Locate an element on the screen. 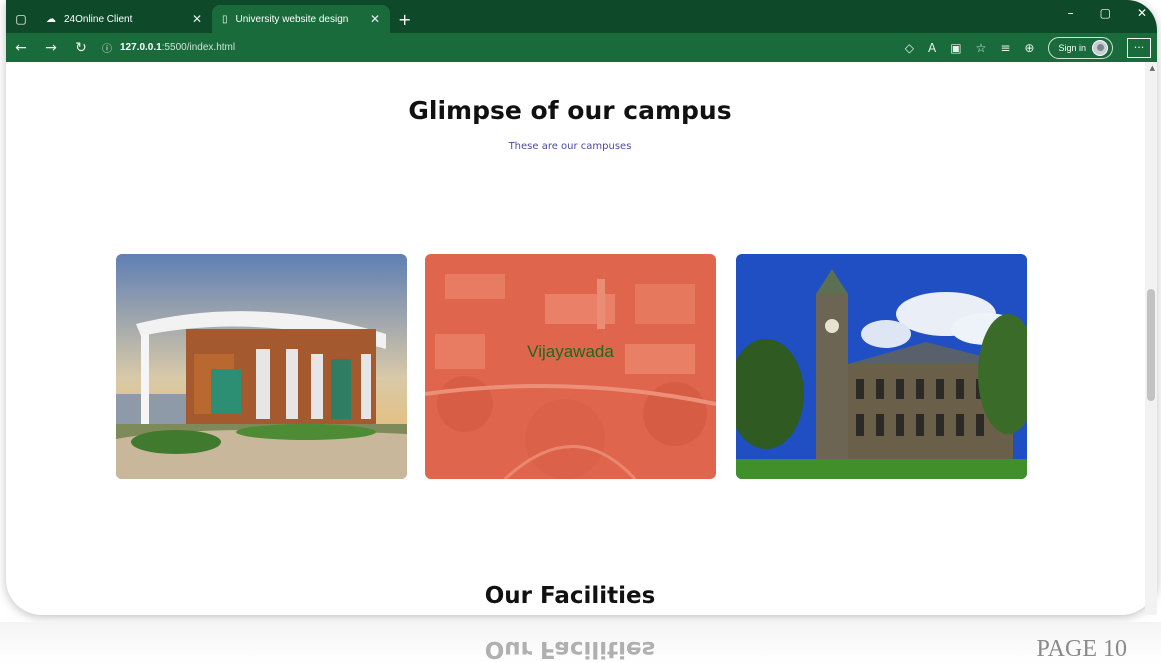  facilities-heading: Our Facilities is located at coordinates (570, 596).